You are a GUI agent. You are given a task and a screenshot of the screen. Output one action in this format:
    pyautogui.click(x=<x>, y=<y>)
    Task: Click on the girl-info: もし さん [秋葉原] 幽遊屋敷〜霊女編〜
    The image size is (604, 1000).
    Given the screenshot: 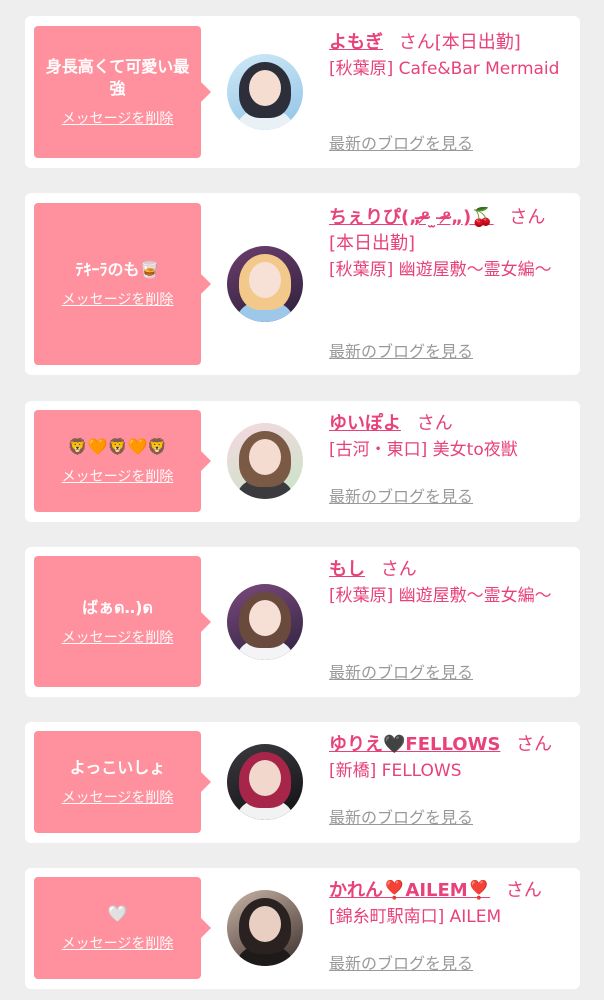 What is the action you would take?
    pyautogui.click(x=449, y=583)
    